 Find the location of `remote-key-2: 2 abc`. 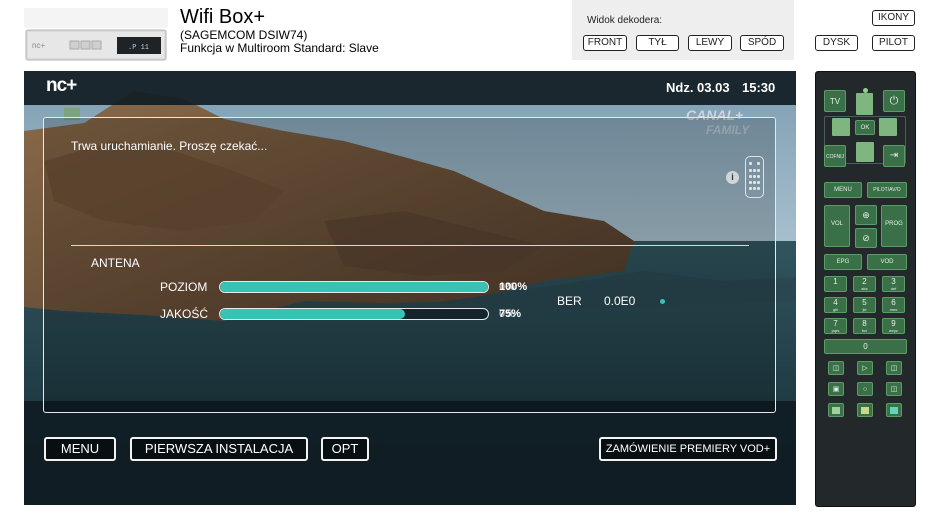

remote-key-2: 2 abc is located at coordinates (864, 284).